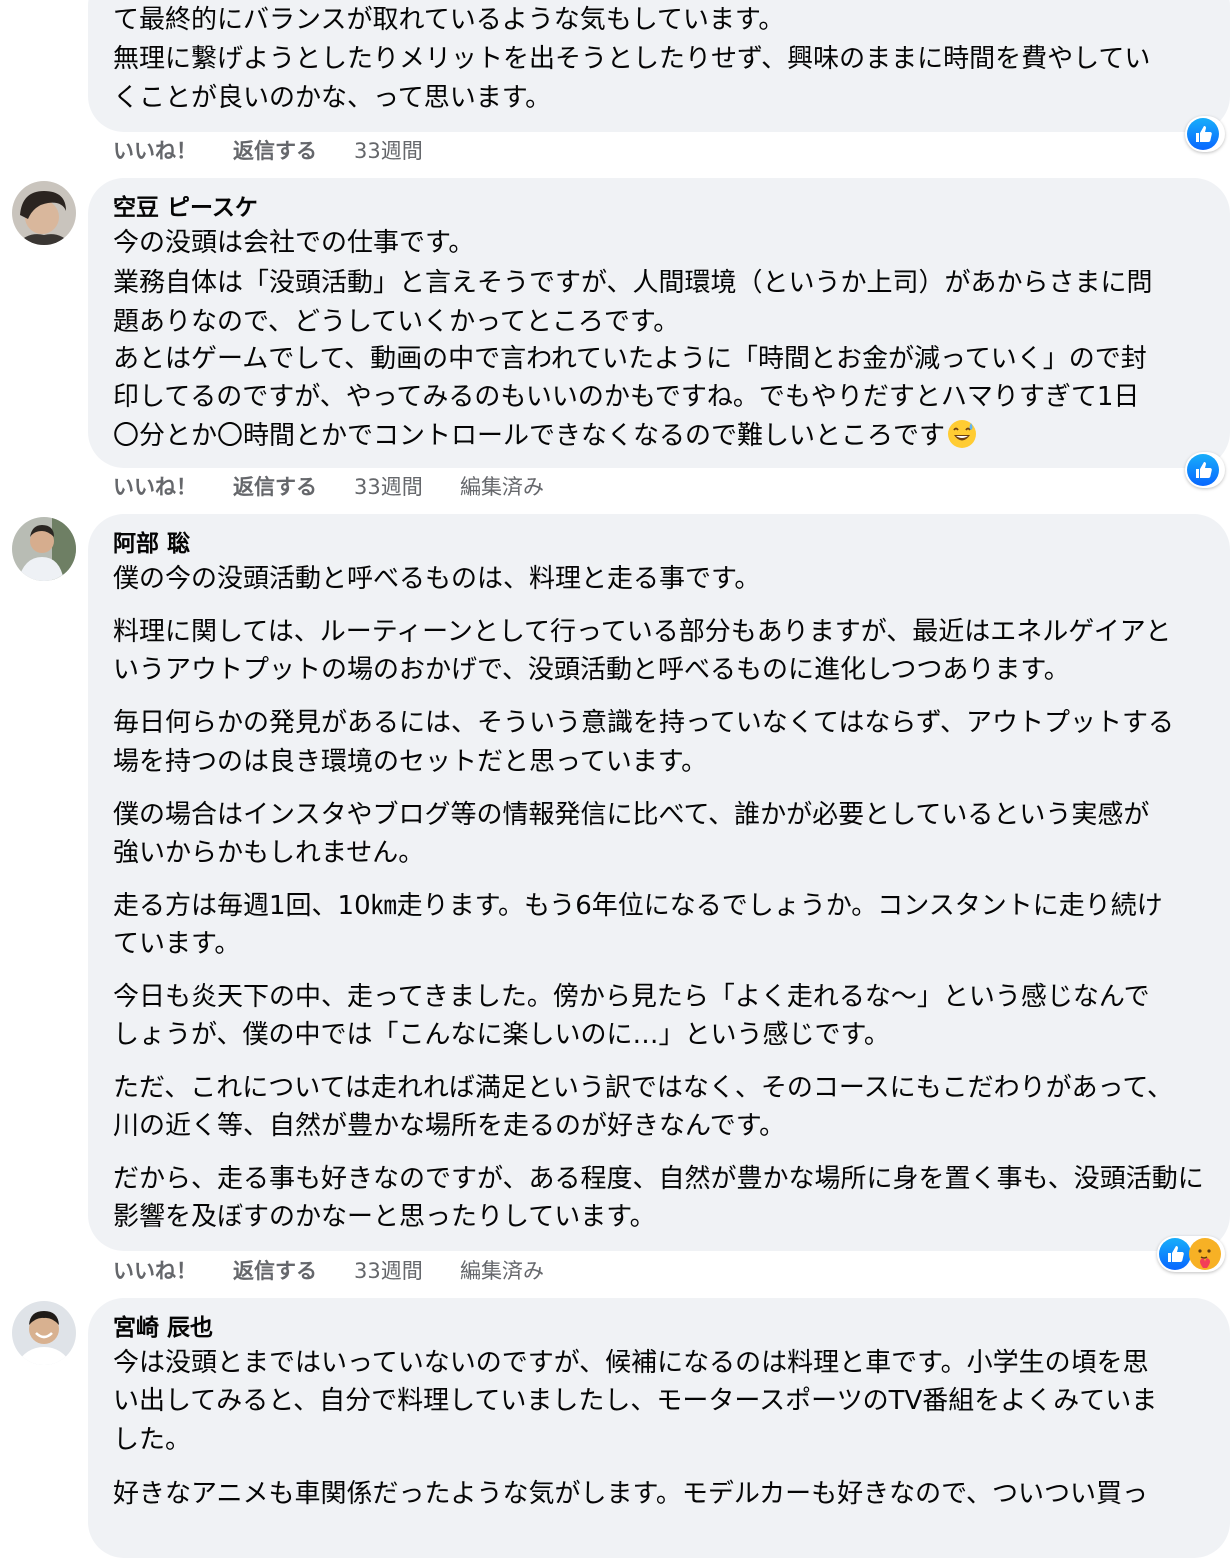 This screenshot has width=1230, height=1558. I want to click on comment-text-line: 印してるのですが、やってみるのもいいのかもですね。でもやりだすとハマりすぎて1日, so click(626, 397).